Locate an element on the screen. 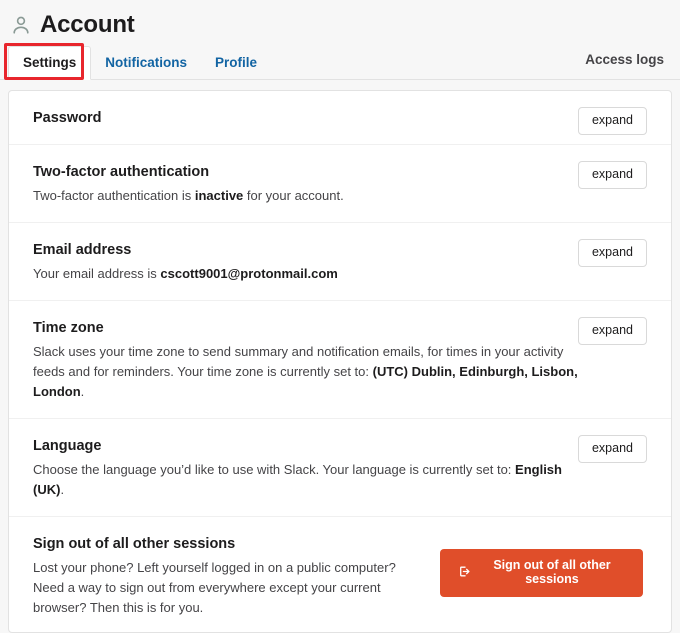 The height and width of the screenshot is (633, 680). person-icon is located at coordinates (21, 25).